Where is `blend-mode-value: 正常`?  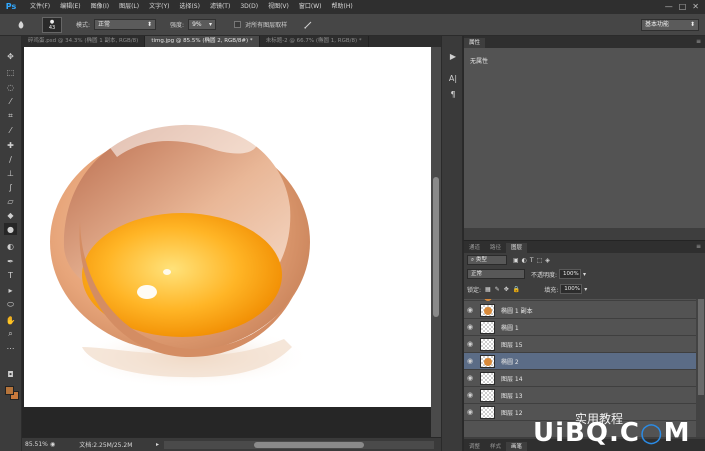 blend-mode-value: 正常 is located at coordinates (477, 274).